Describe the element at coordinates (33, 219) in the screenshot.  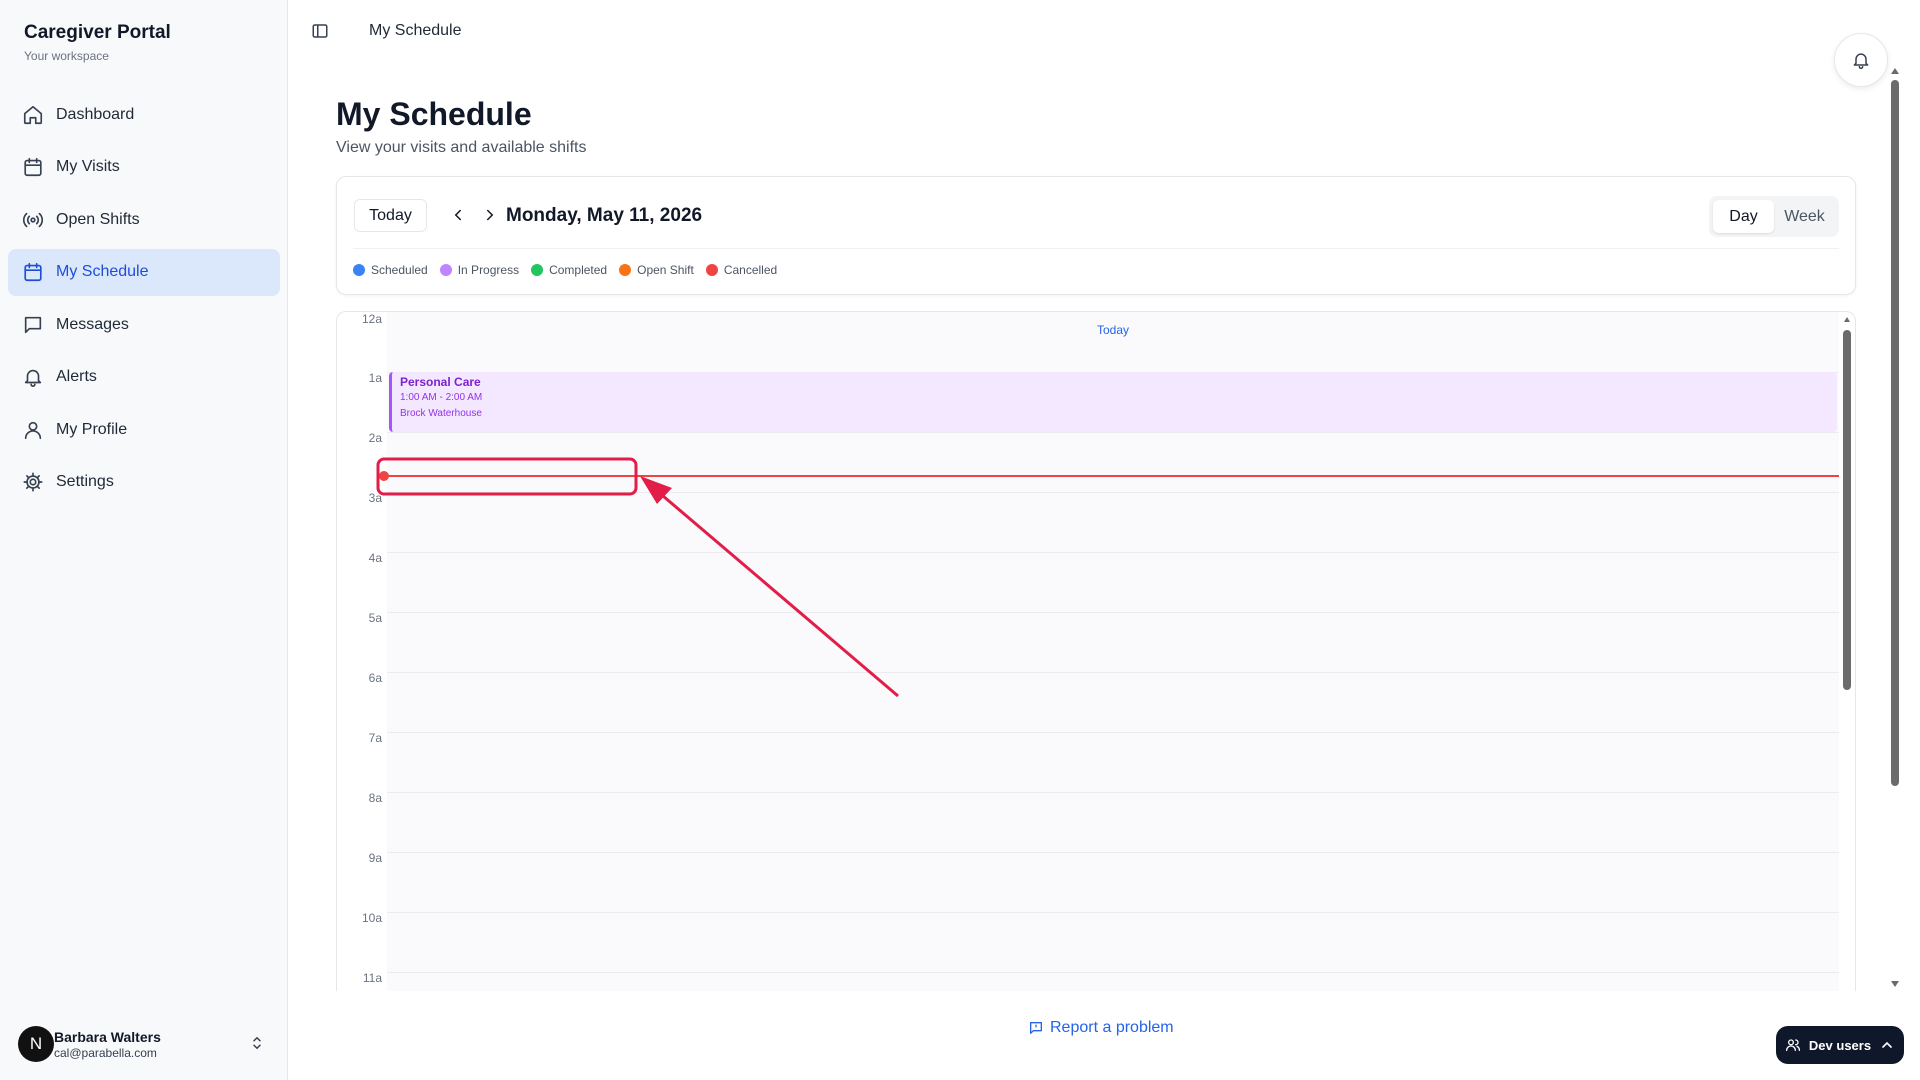
I see `radio-icon` at that location.